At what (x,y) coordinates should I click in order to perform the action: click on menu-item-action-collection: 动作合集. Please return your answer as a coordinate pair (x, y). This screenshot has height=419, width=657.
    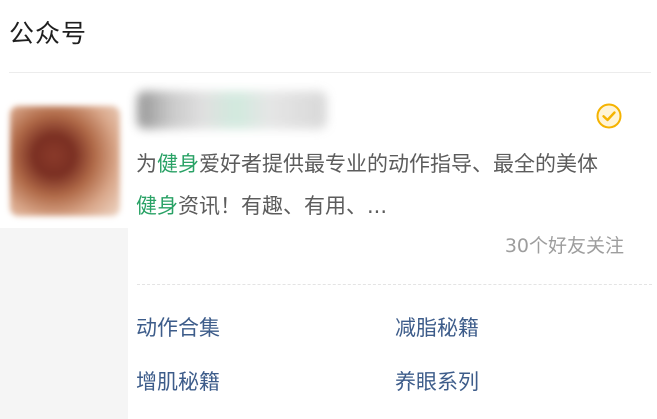
    Looking at the image, I should click on (178, 327).